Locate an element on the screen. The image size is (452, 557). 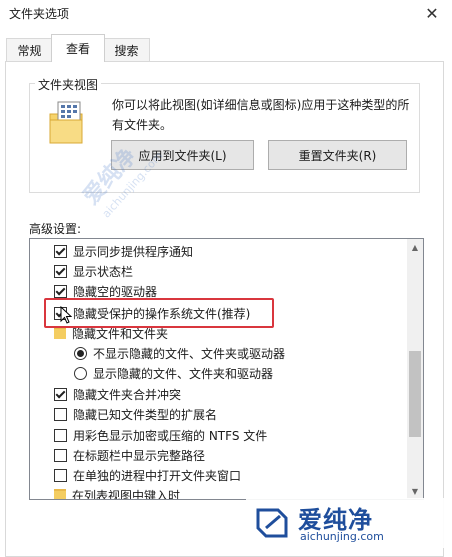
vertical-scrollbar: ▲ ▼ is located at coordinates (415, 369).